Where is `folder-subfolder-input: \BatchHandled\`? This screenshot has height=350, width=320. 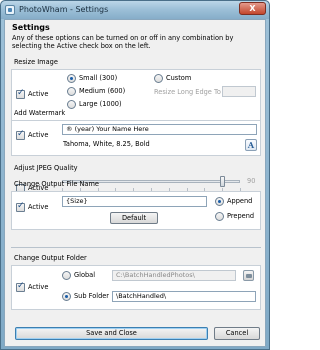
folder-subfolder-input: \BatchHandled\ is located at coordinates (184, 296).